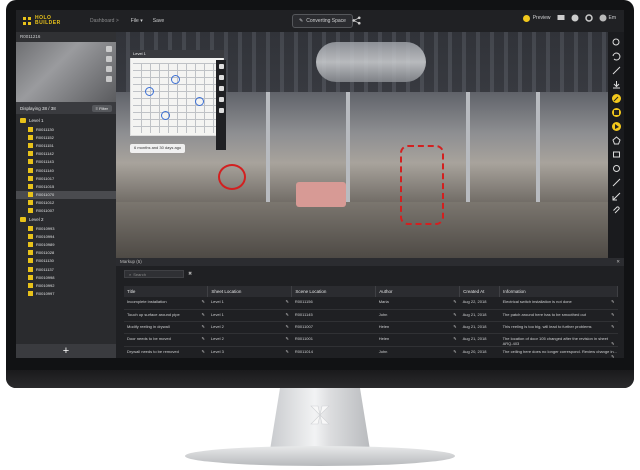 The width and height of the screenshot is (640, 470). I want to click on tree-scene-item: R0011143, so click(66, 162).